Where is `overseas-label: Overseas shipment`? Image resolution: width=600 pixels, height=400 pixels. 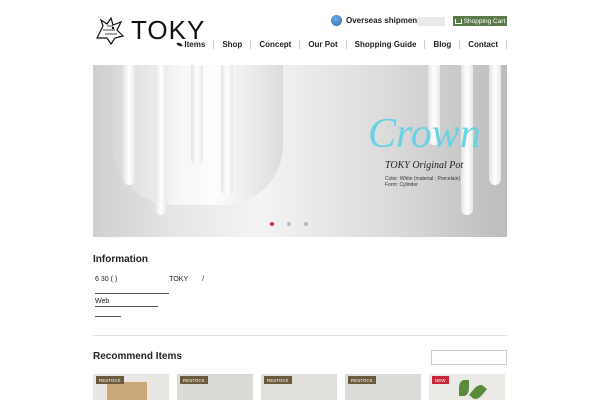
overseas-label: Overseas shipment is located at coordinates (383, 20).